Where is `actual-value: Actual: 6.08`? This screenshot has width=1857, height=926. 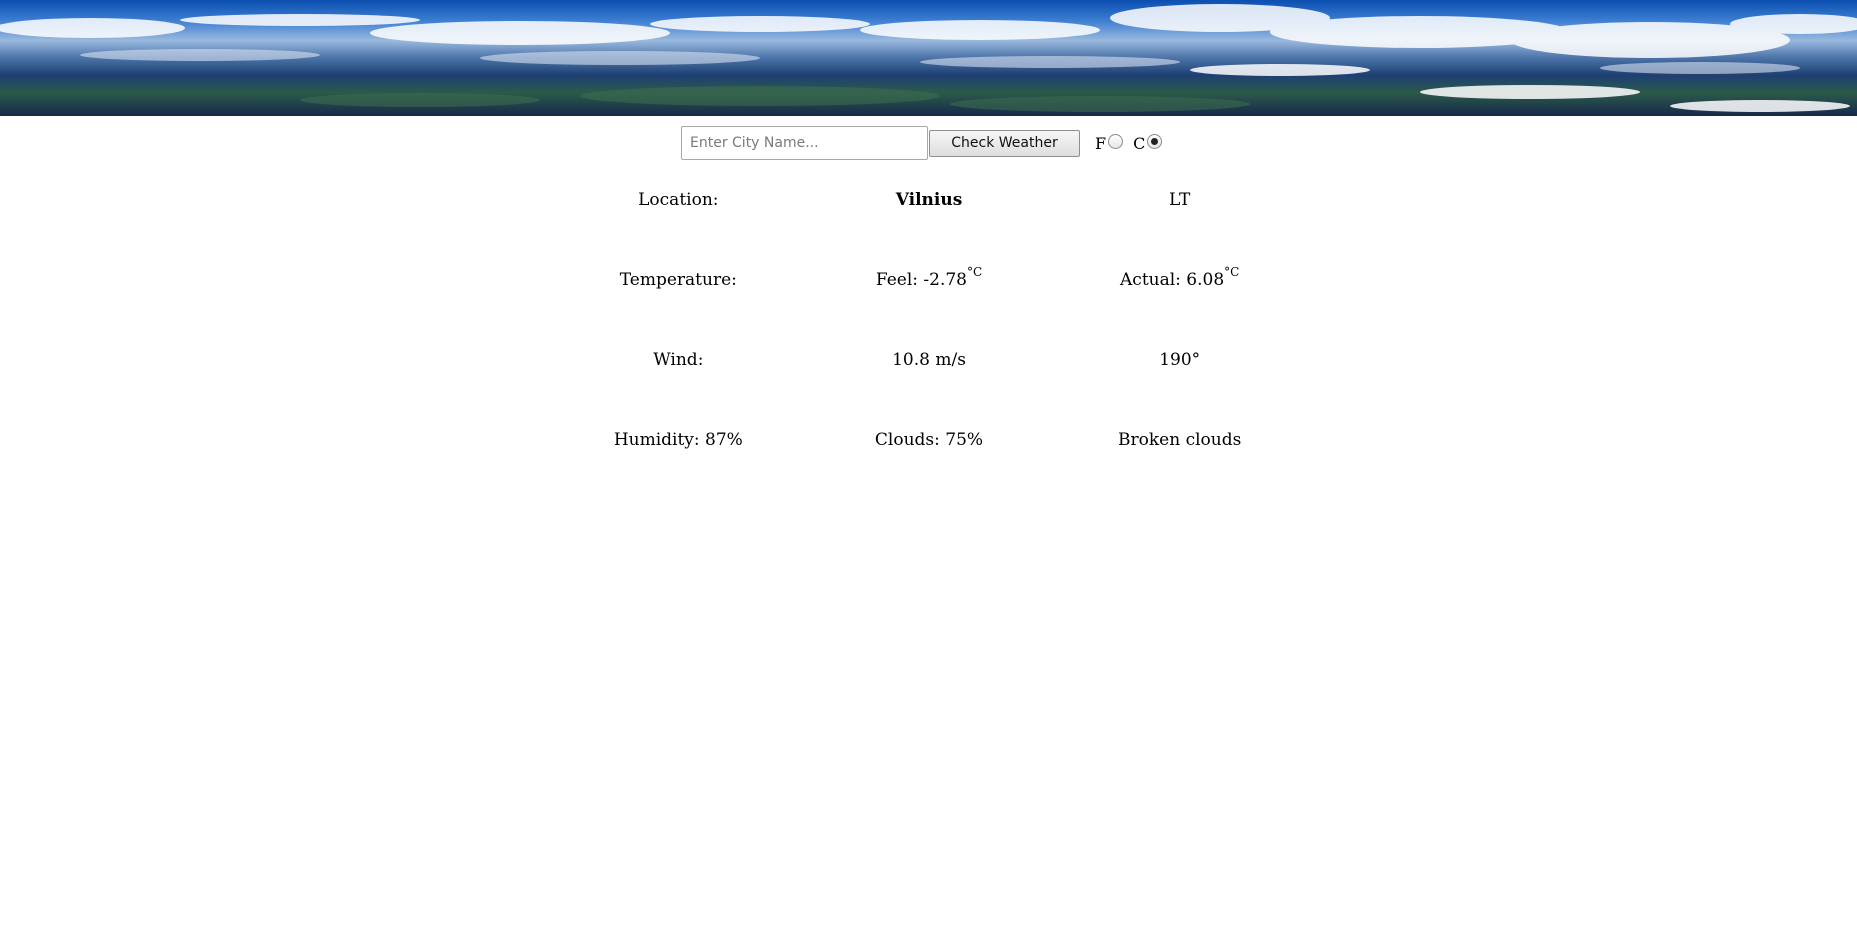 actual-value: Actual: 6.08 is located at coordinates (1172, 280).